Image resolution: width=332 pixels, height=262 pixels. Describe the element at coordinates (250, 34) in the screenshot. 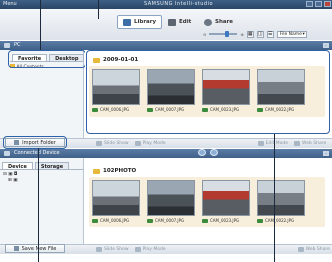

I see `grid-view-icon: ▦` at that location.